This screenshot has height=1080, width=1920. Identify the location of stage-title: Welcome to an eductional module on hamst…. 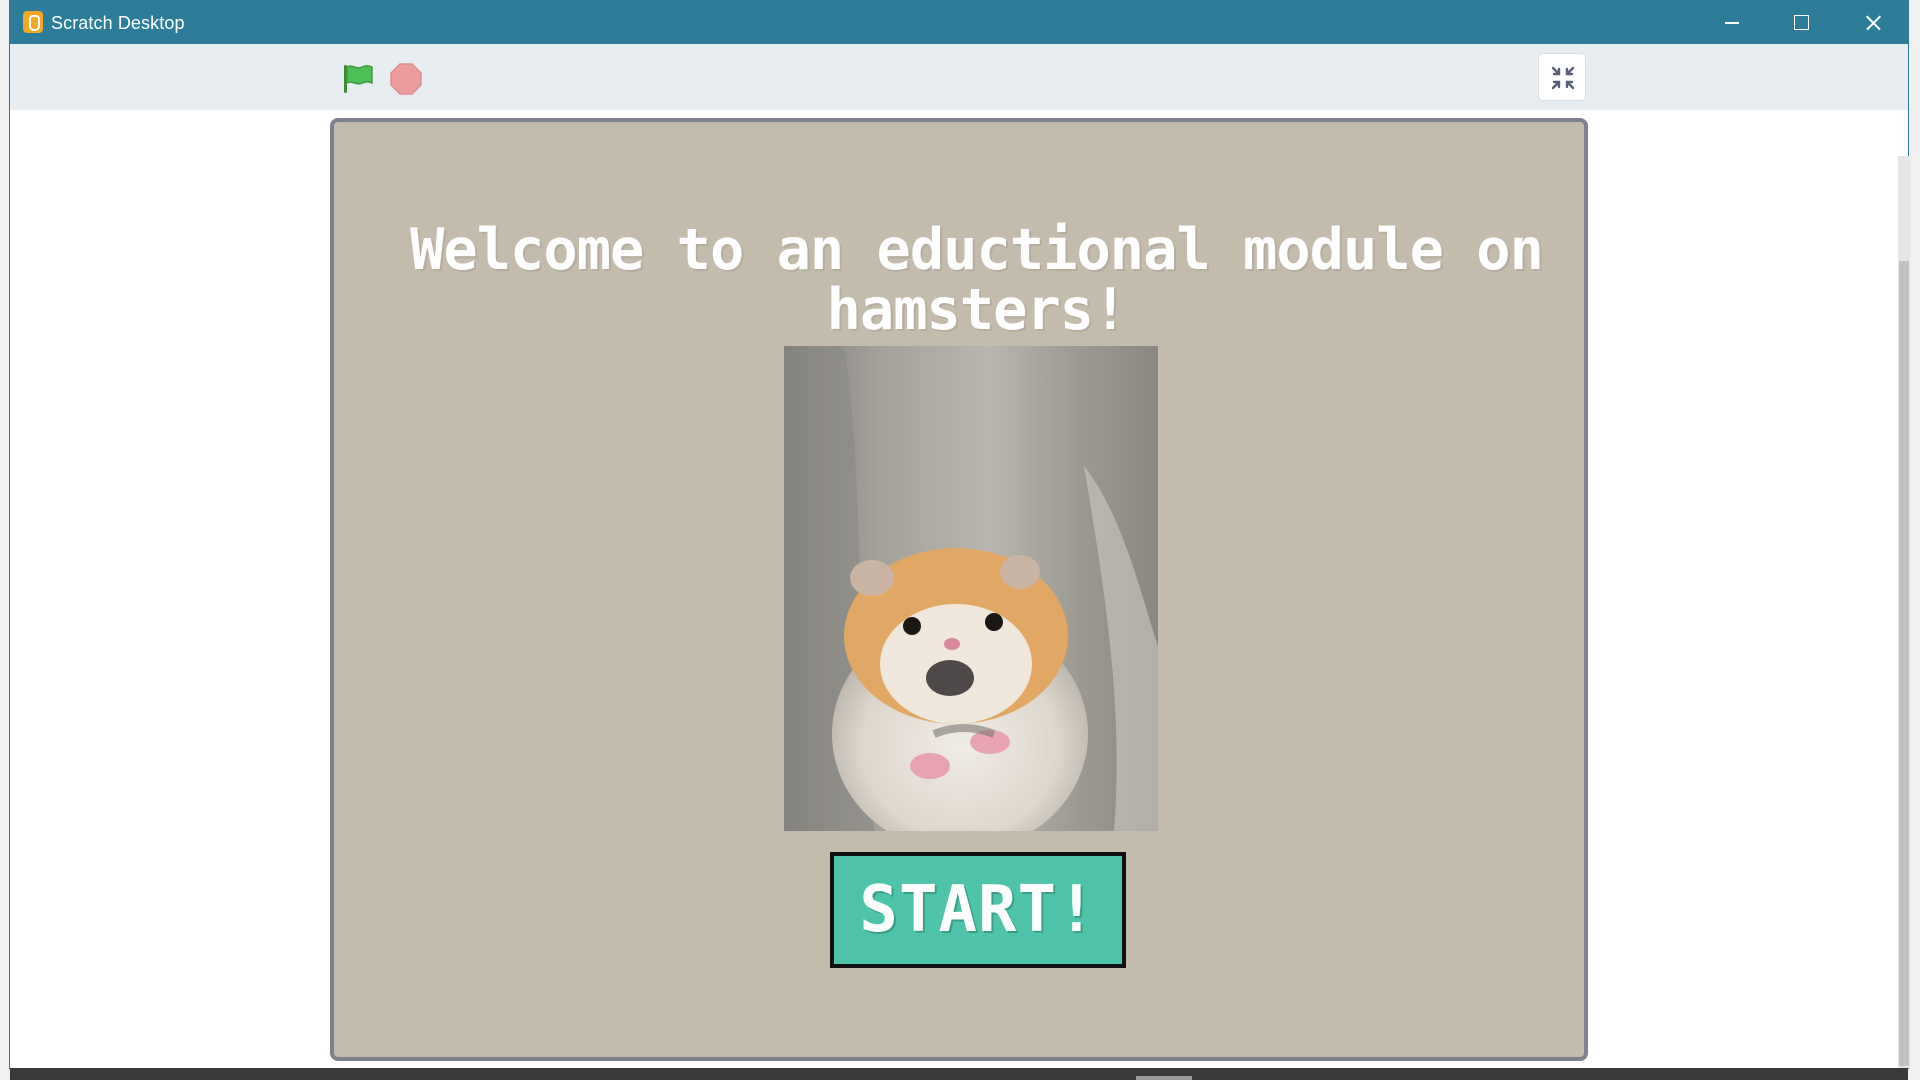
(959, 280).